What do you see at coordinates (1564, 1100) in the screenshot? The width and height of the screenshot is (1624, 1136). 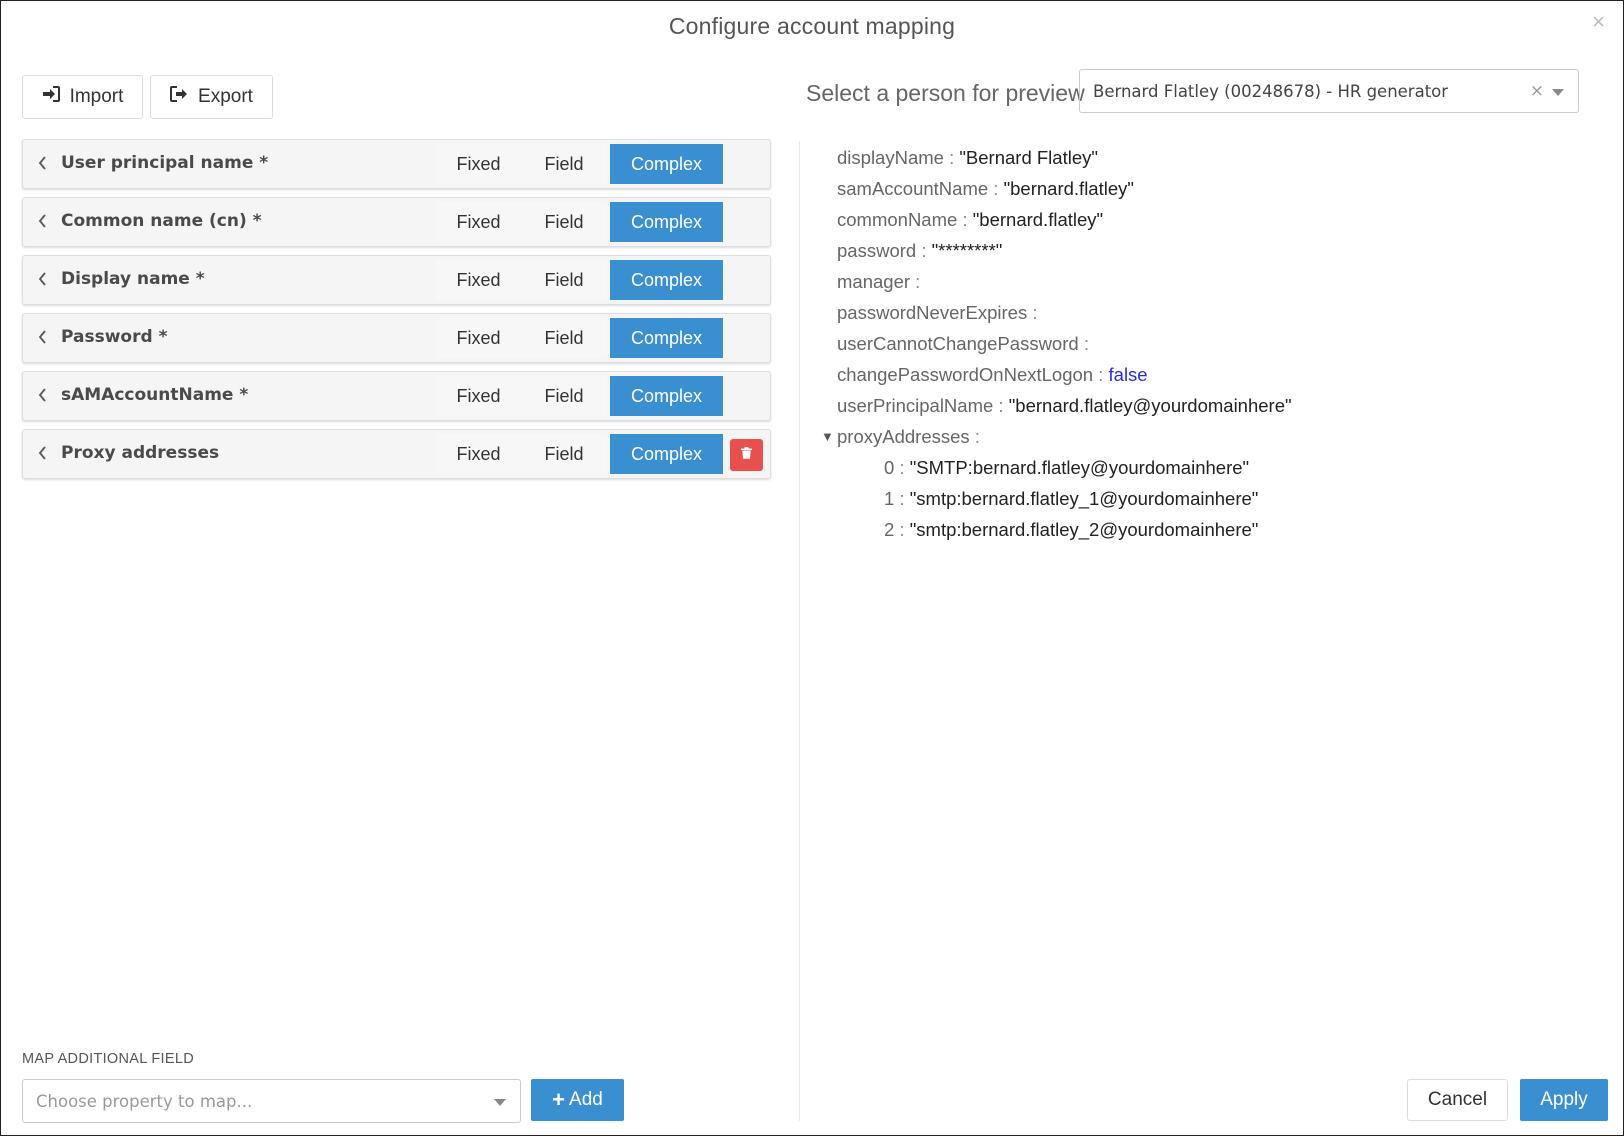 I see `apply-button: Apply` at bounding box center [1564, 1100].